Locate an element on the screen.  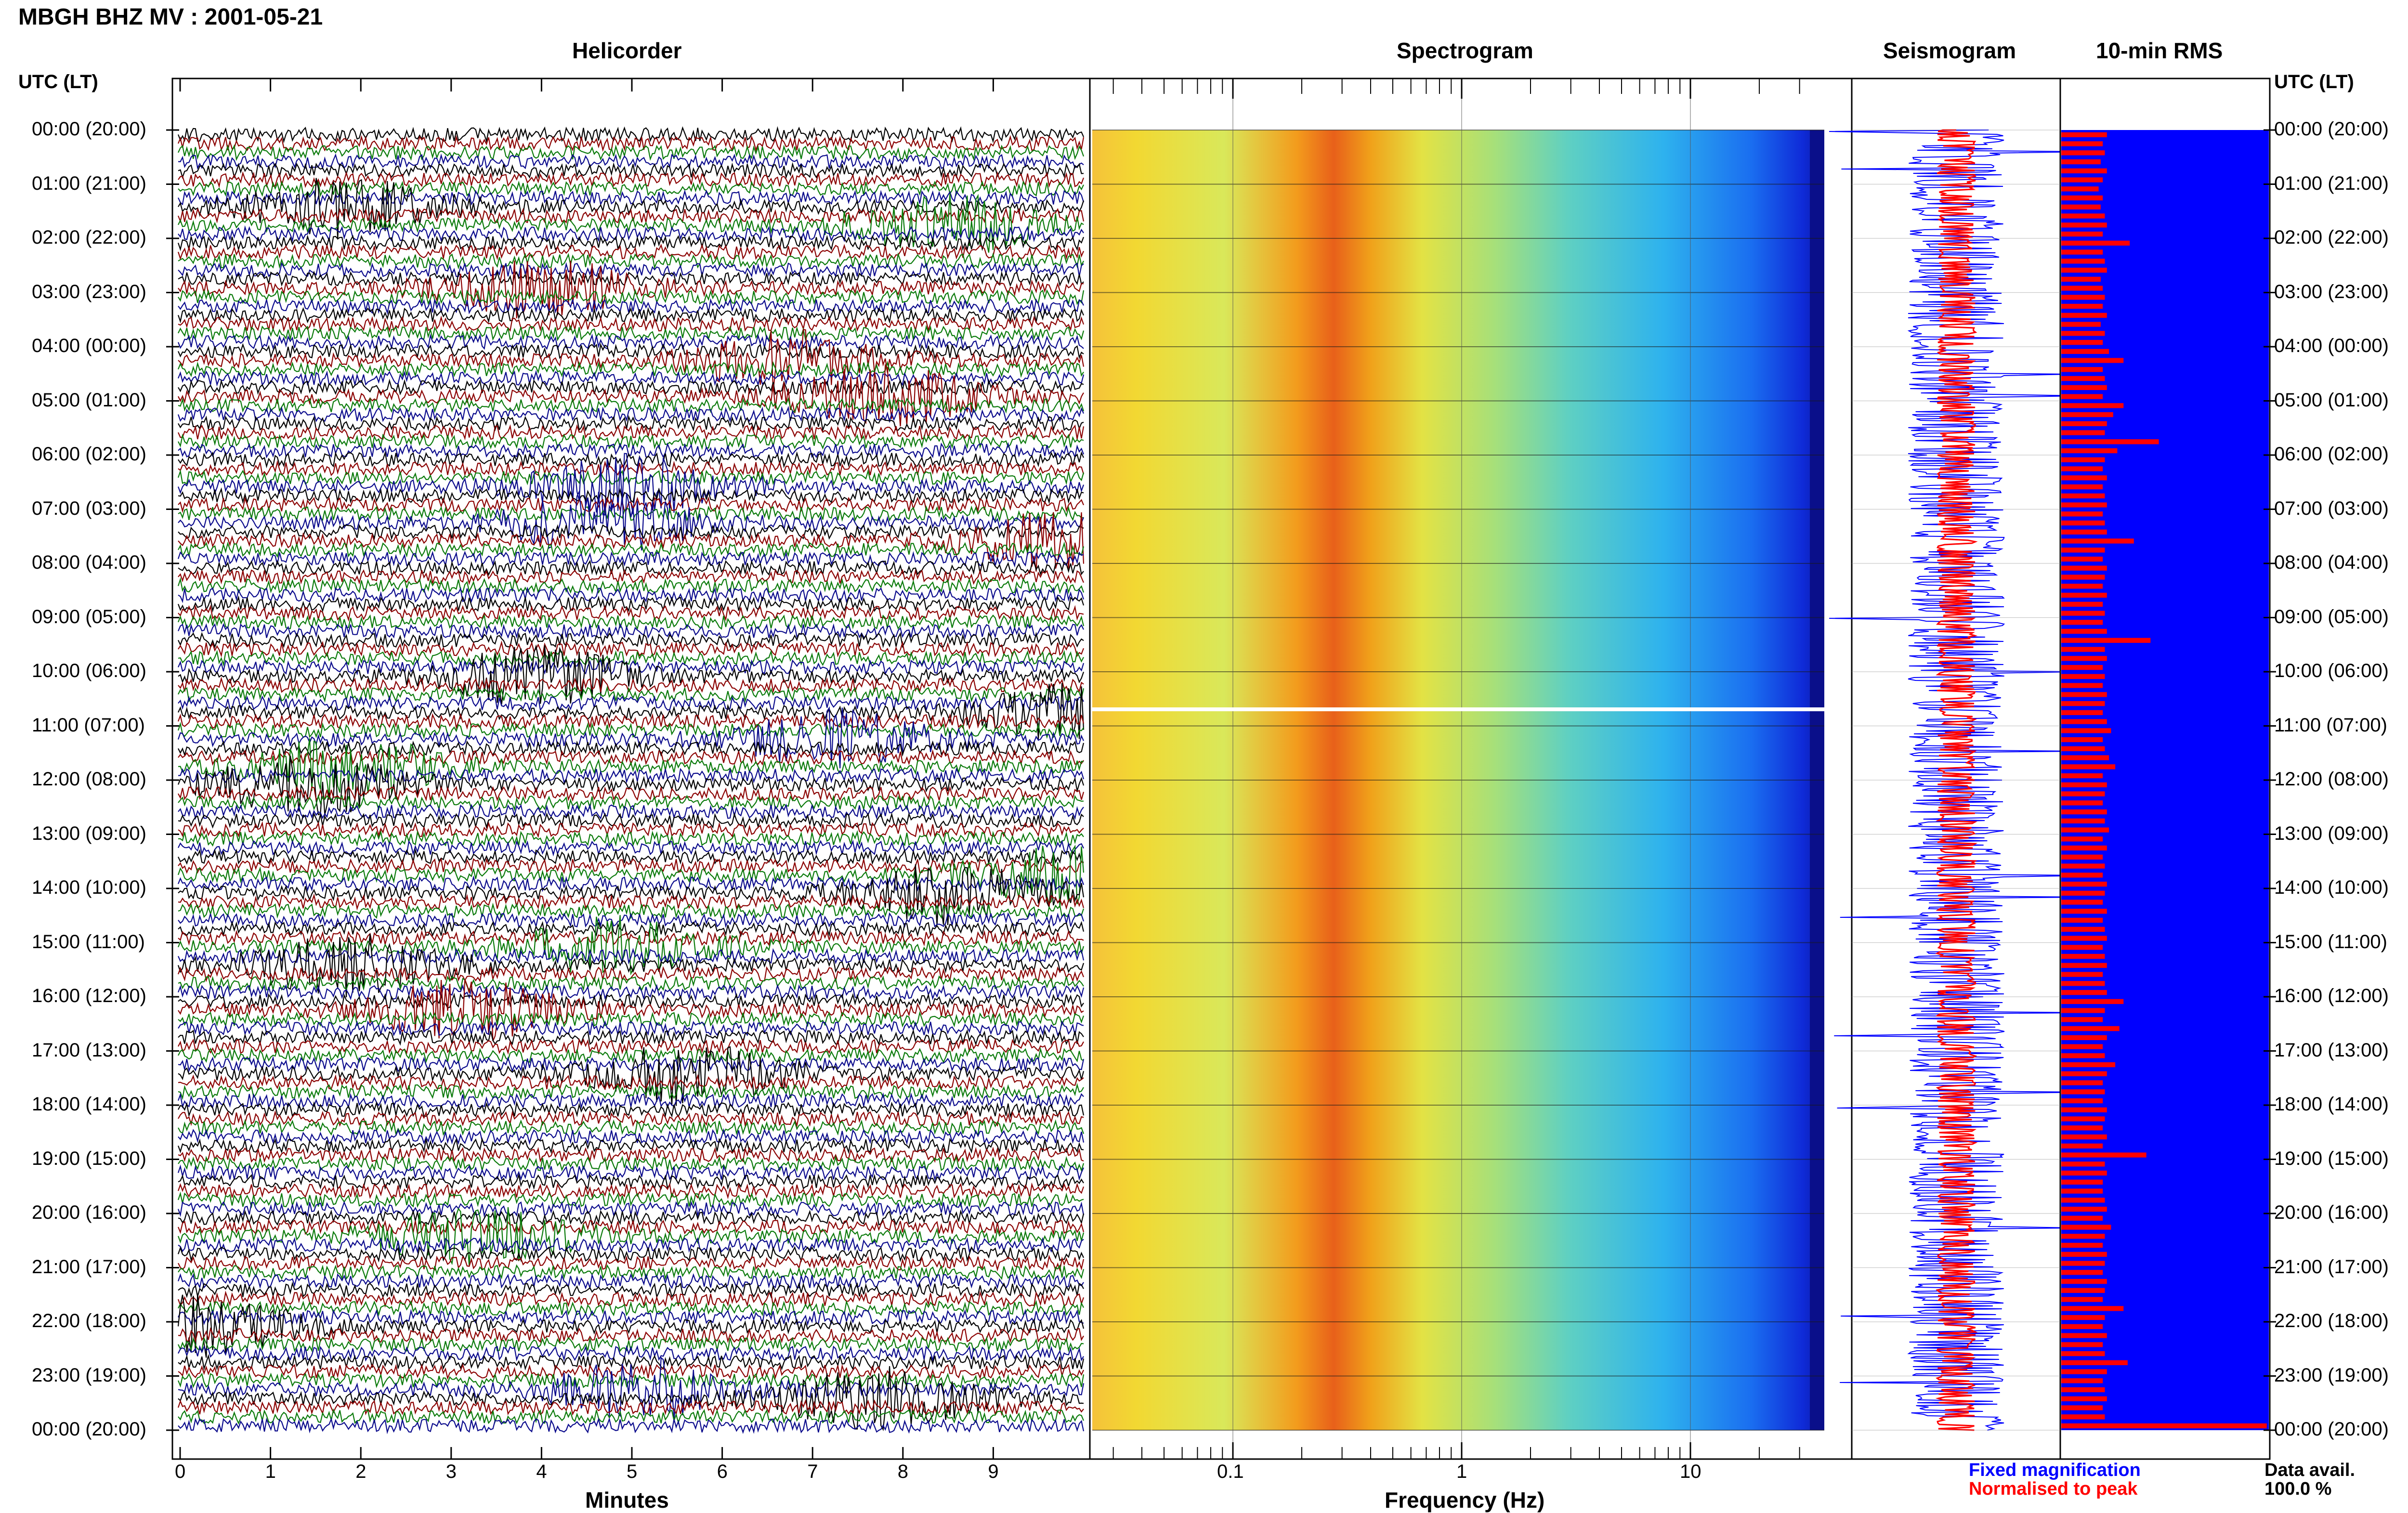
minute-tick-label: 6 is located at coordinates (722, 1471).